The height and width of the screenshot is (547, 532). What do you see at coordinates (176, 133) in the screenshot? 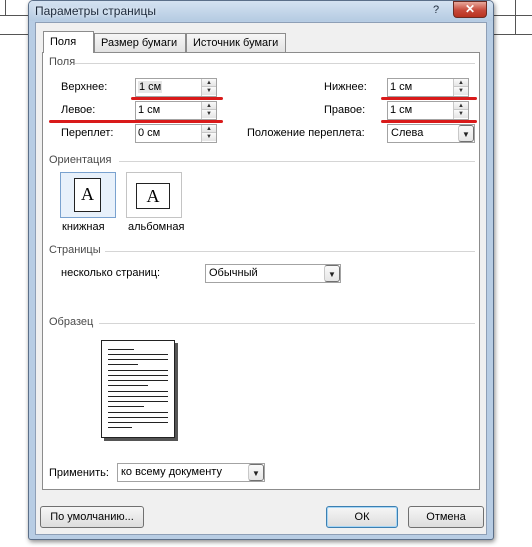
I see `gutter-spinner: 0 см ▲ ▼` at bounding box center [176, 133].